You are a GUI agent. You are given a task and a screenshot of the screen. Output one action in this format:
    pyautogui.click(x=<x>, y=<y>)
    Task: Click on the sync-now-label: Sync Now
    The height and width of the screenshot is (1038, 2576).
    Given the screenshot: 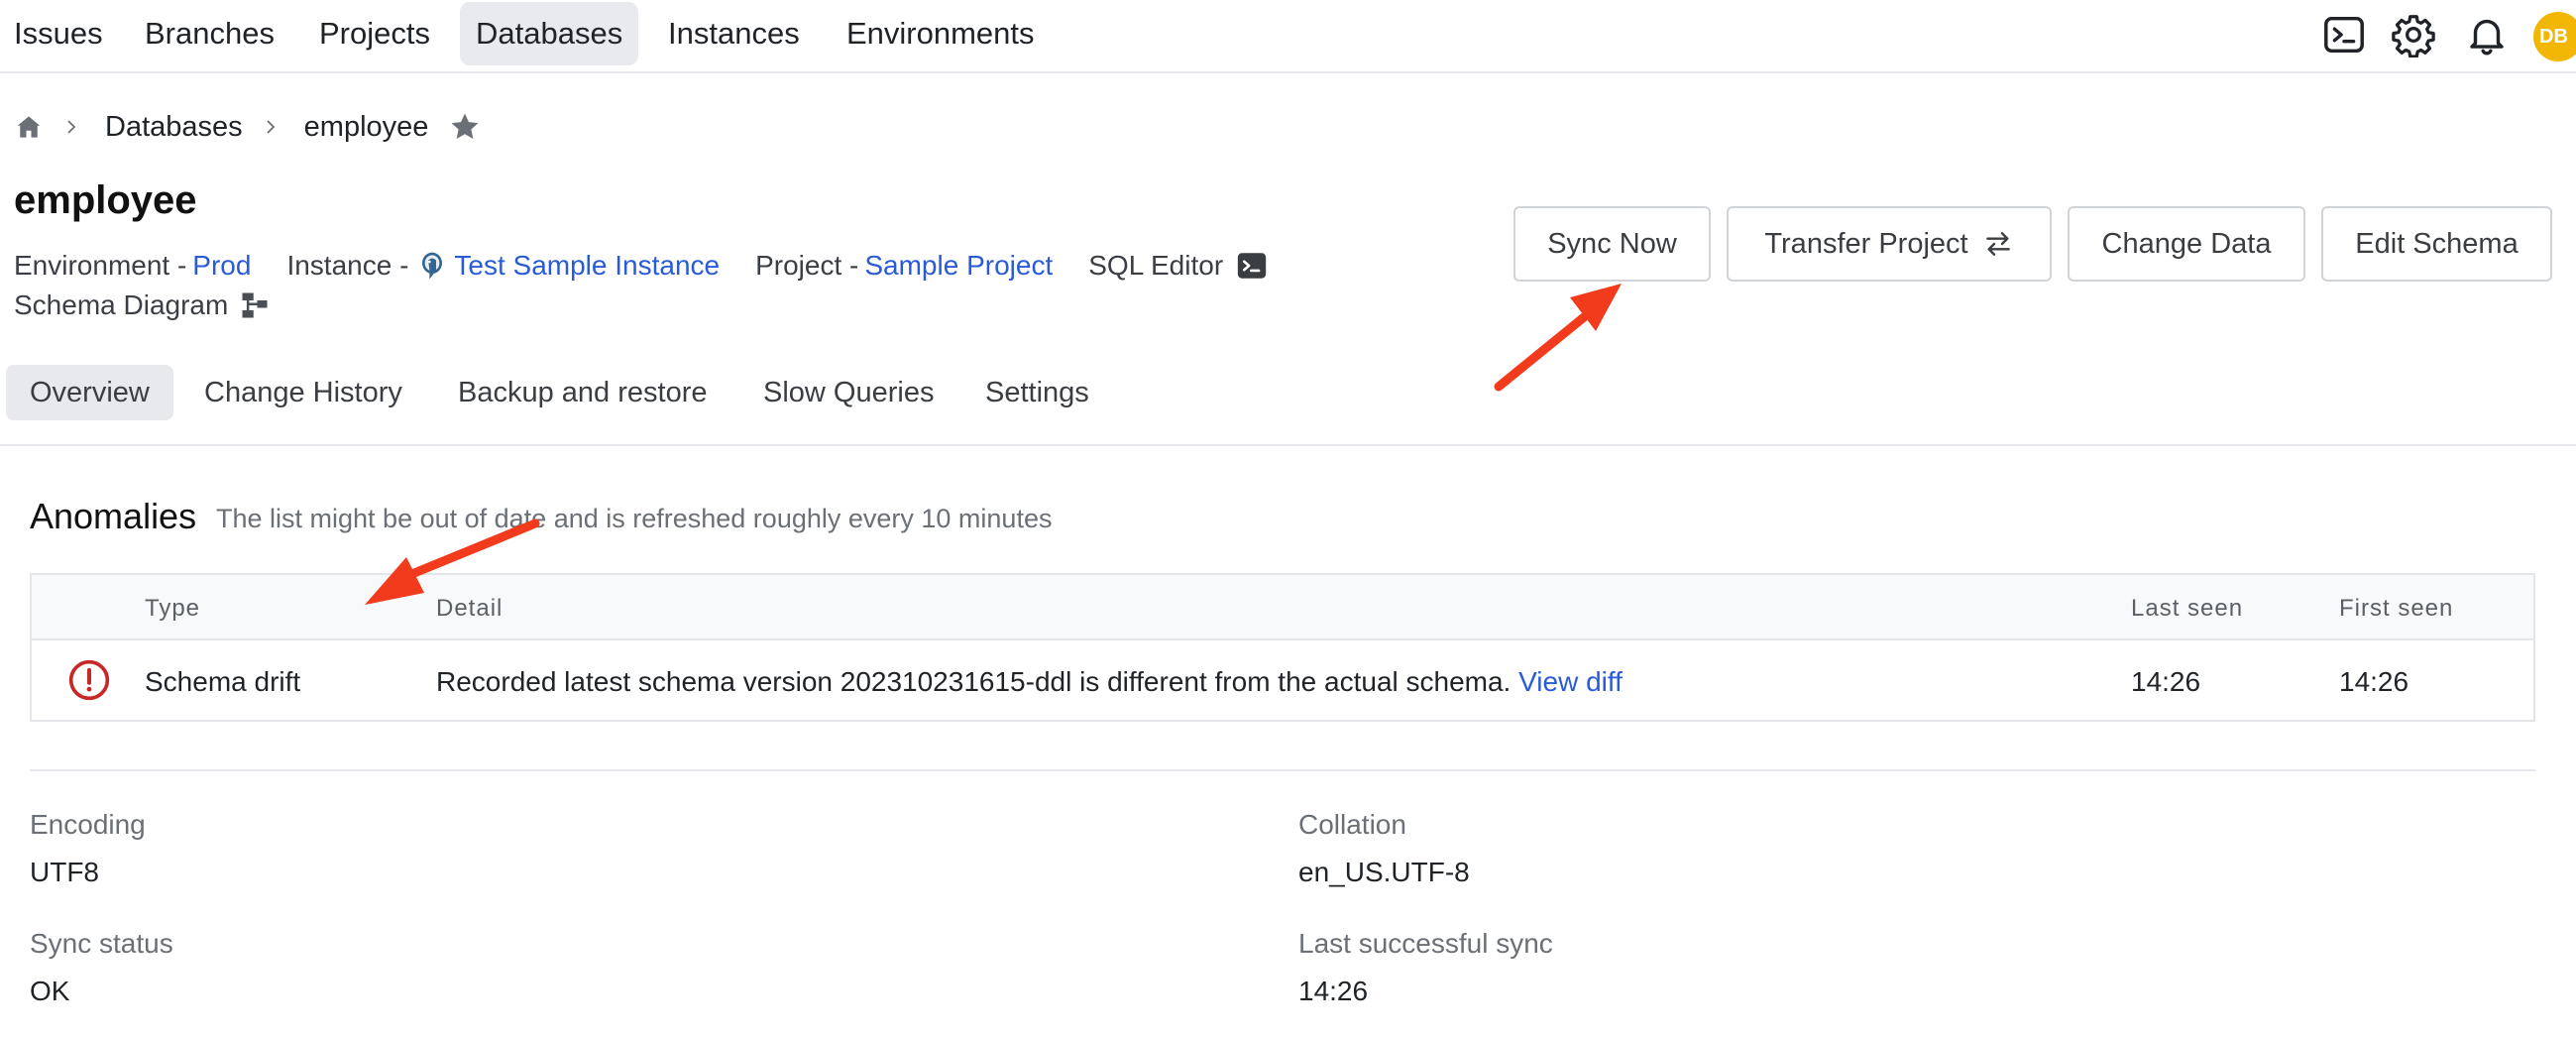 What is the action you would take?
    pyautogui.click(x=1612, y=243)
    